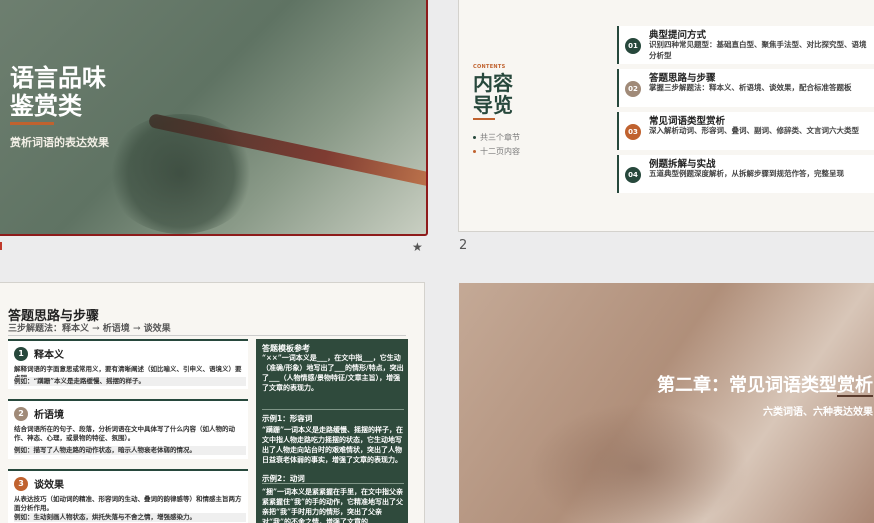  What do you see at coordinates (130, 517) in the screenshot?
I see `step-example: 例如：生动刻画人物状态，烘托失落与不舍之情，增强感染力。` at bounding box center [130, 517].